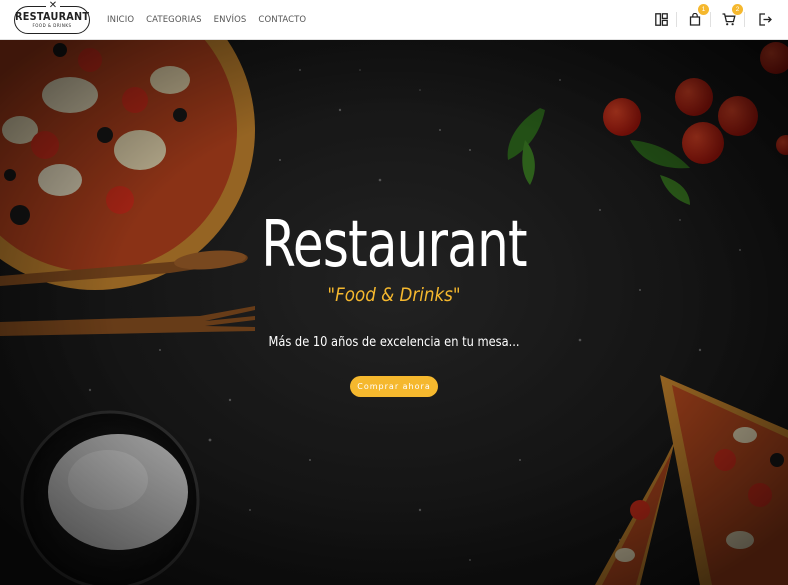 Image resolution: width=788 pixels, height=585 pixels. What do you see at coordinates (737, 9) in the screenshot?
I see `cart-count-badge: 2` at bounding box center [737, 9].